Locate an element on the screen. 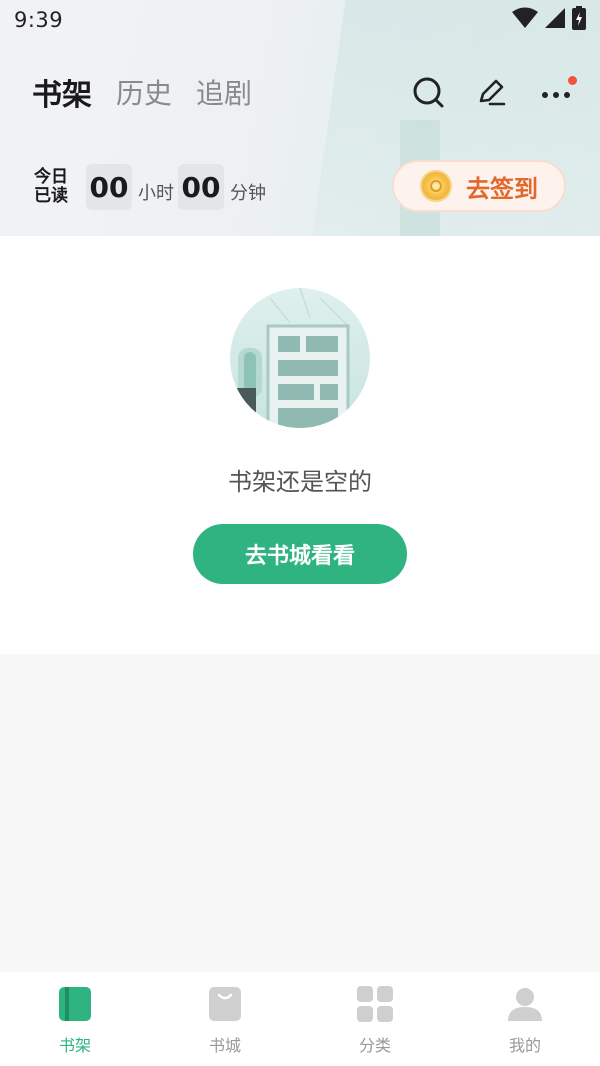 Image resolution: width=600 pixels, height=1066 pixels. edit-button is located at coordinates (492, 94).